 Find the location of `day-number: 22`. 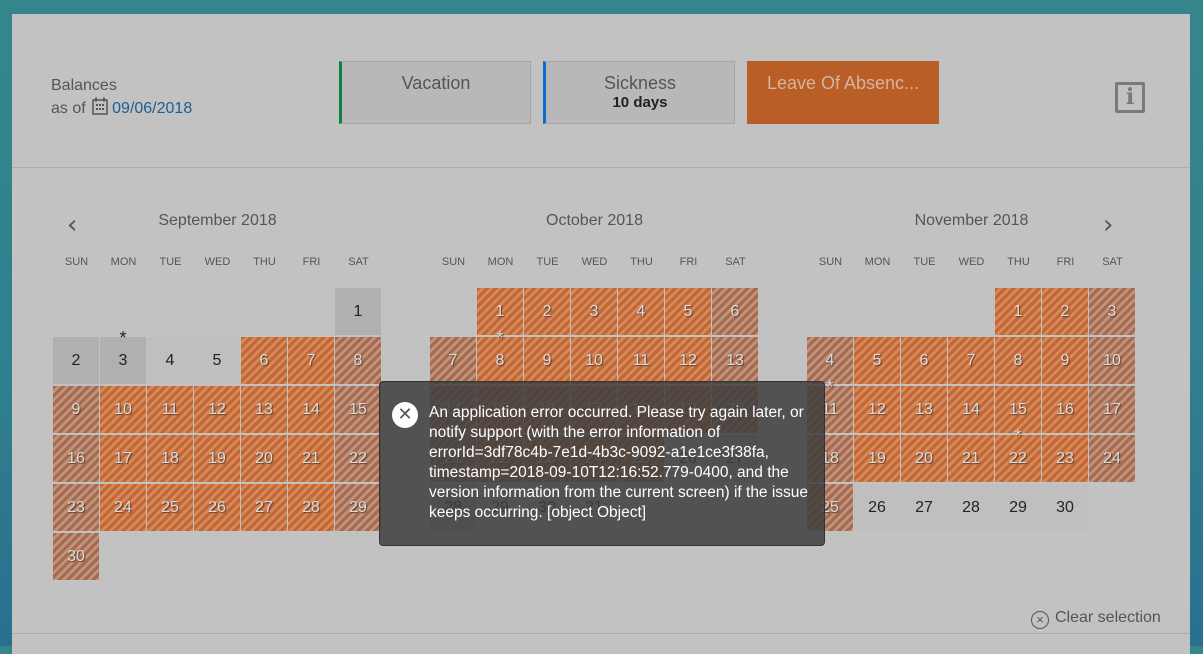

day-number: 22 is located at coordinates (358, 458).